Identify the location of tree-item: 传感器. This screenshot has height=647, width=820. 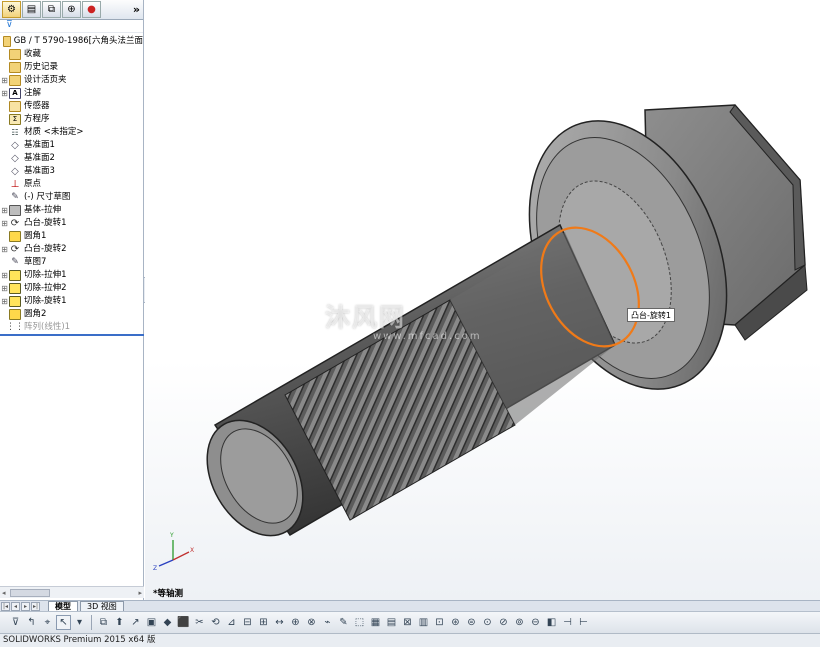
(71, 106).